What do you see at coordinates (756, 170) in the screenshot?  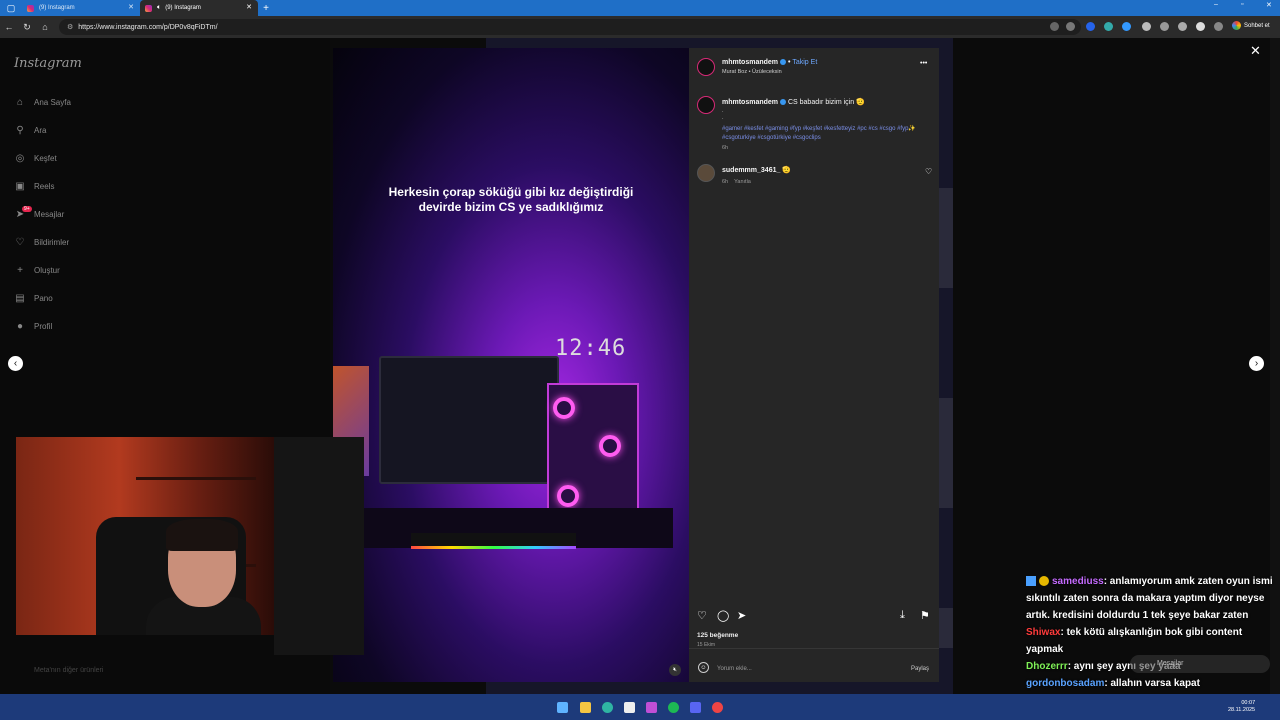 I see `comment-username: sudemmm_3461_ 🫡` at bounding box center [756, 170].